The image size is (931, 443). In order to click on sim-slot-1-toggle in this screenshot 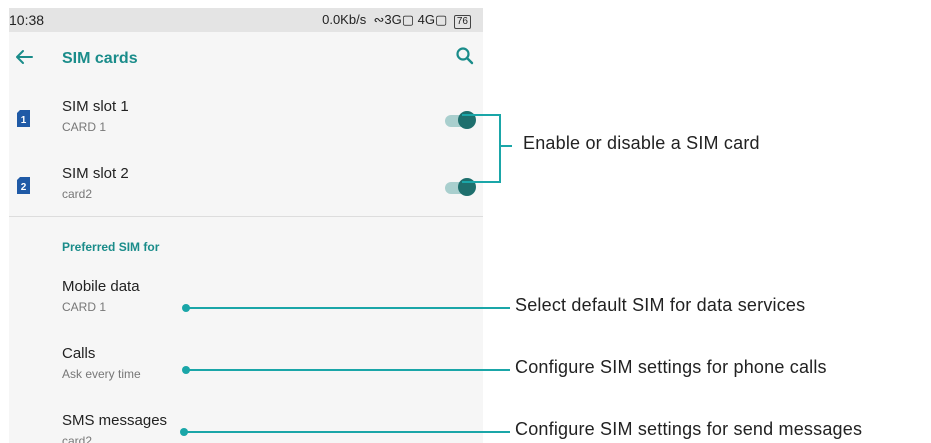, I will do `click(460, 120)`.